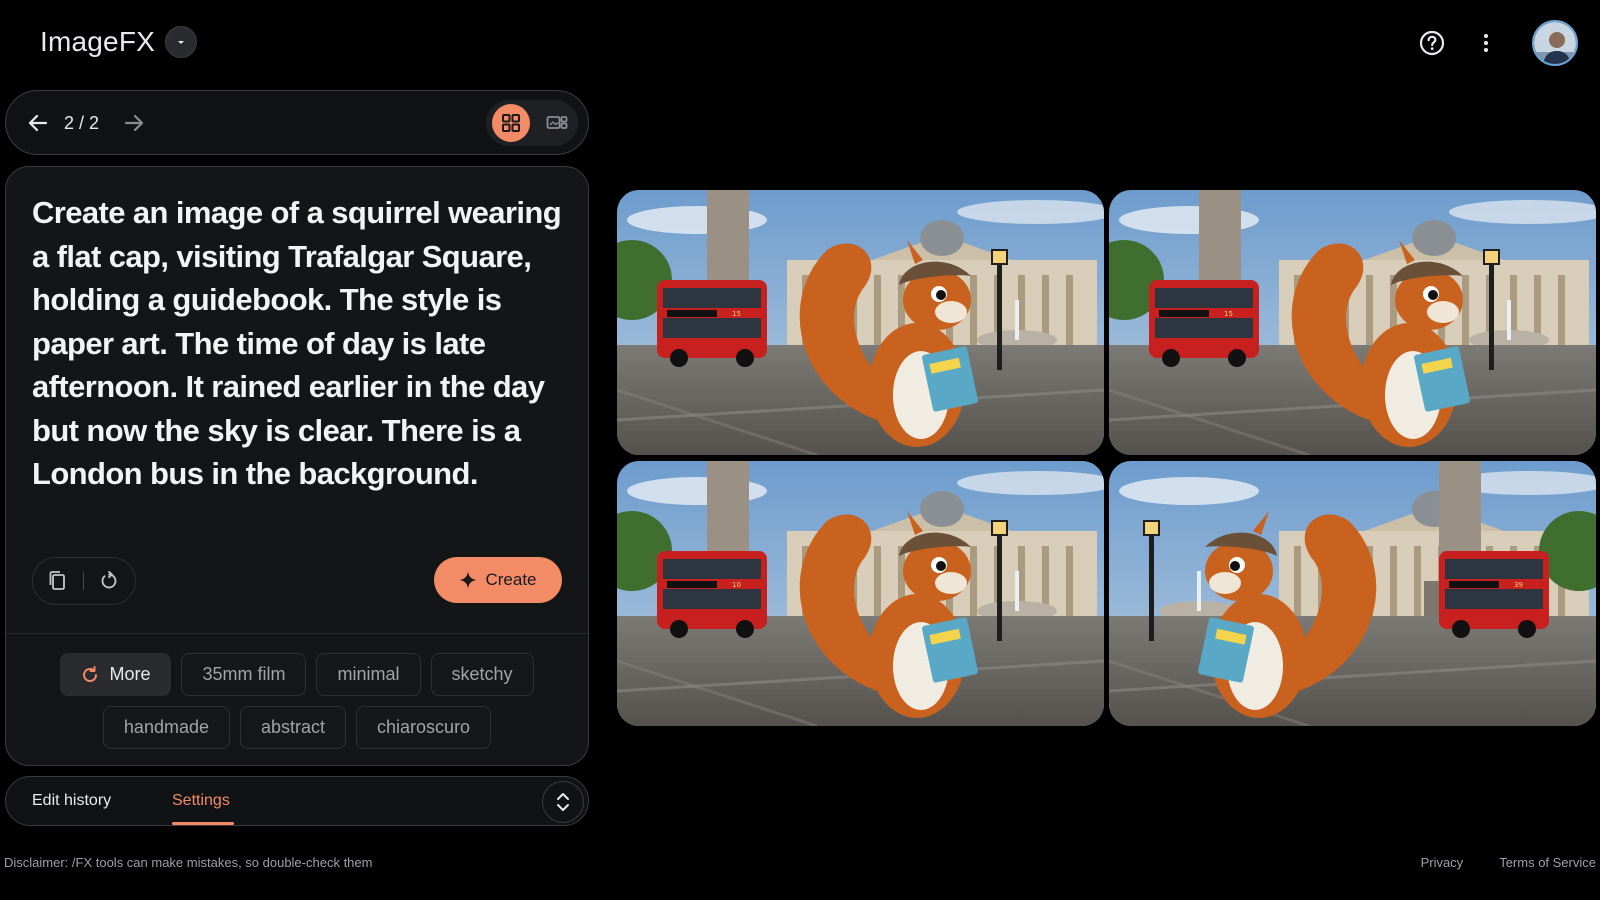 The image size is (1600, 900). What do you see at coordinates (511, 579) in the screenshot?
I see `create-label: Create` at bounding box center [511, 579].